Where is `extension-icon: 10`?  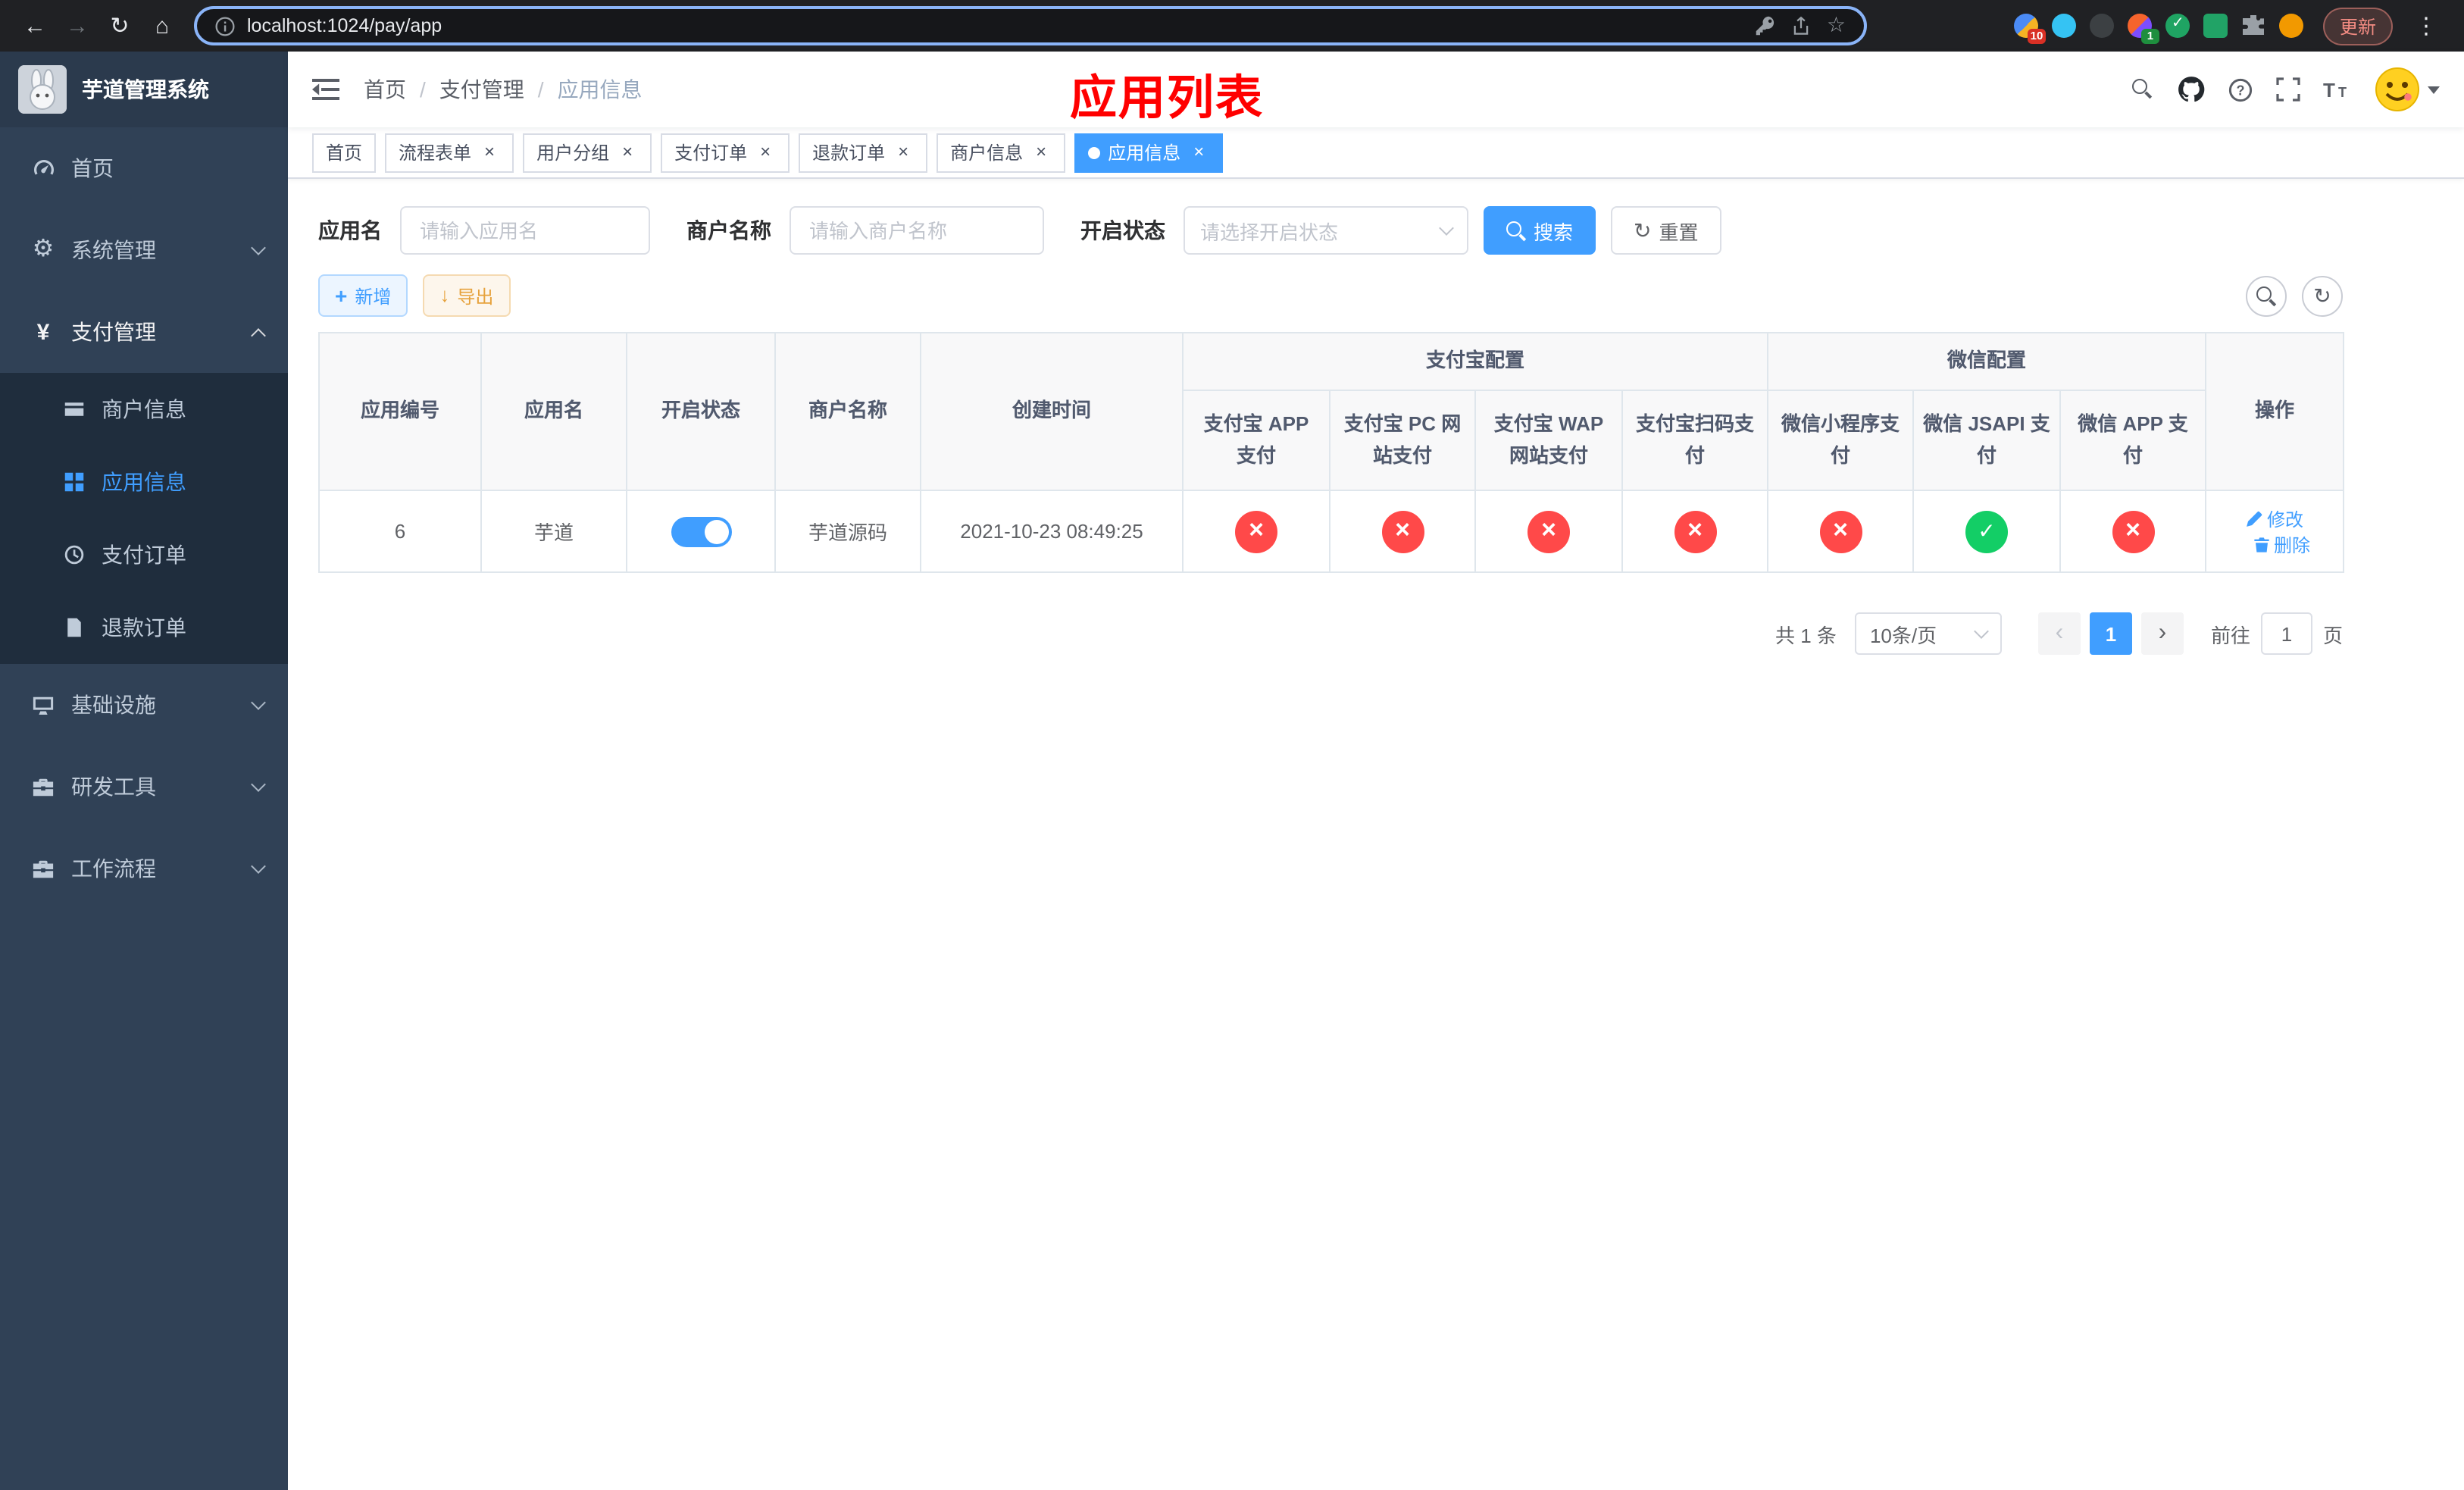 extension-icon: 10 is located at coordinates (2029, 29).